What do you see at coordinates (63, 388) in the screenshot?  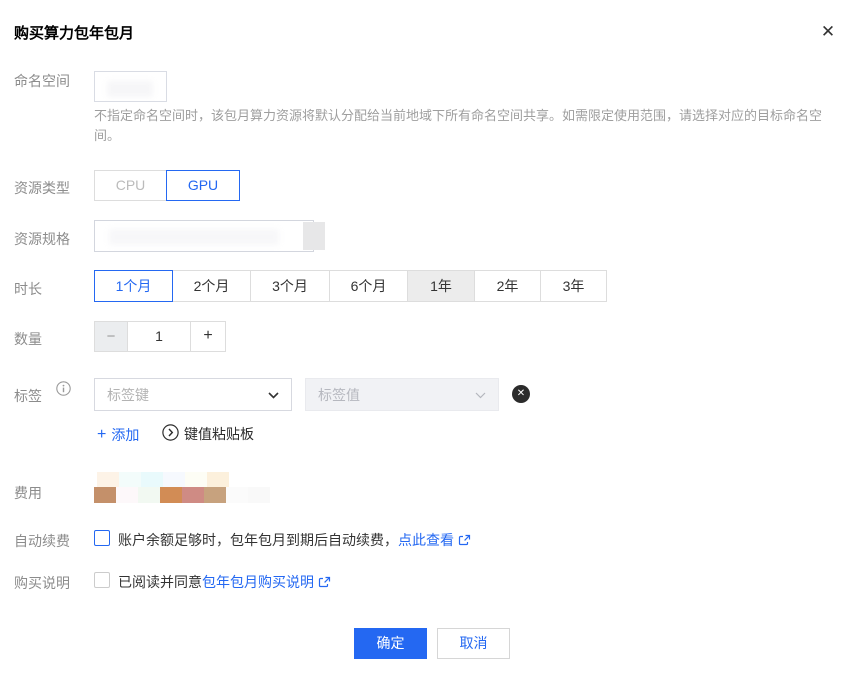 I see `info-icon` at bounding box center [63, 388].